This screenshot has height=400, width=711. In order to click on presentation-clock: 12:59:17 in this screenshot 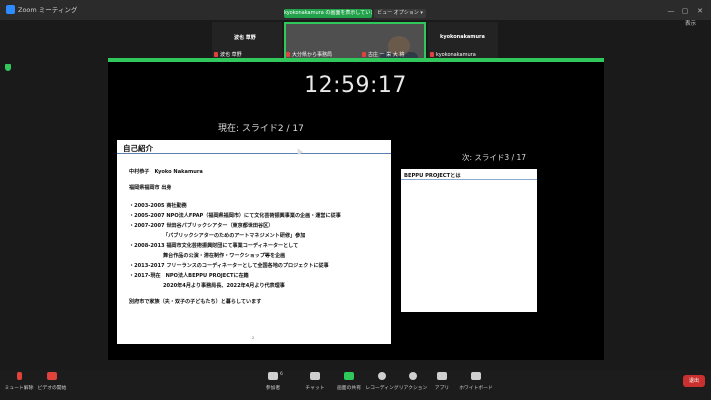, I will do `click(355, 85)`.